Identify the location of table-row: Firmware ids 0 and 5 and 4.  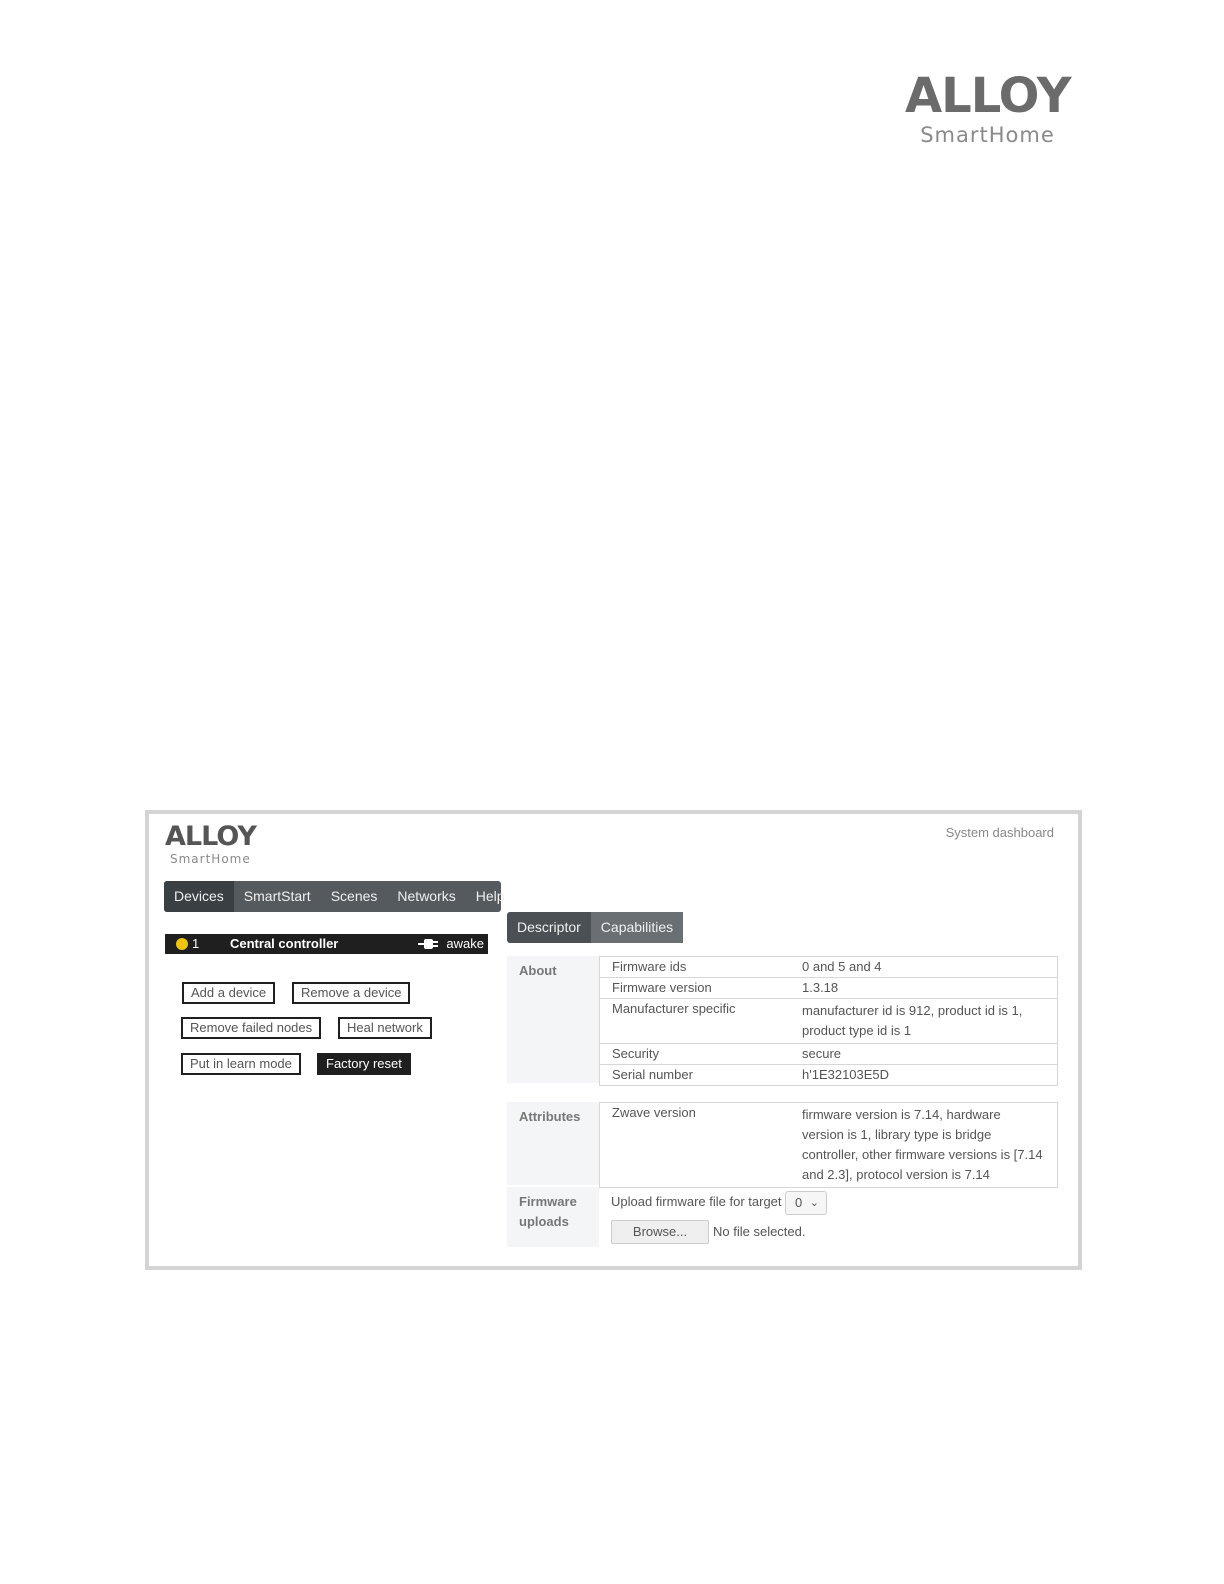
(828, 967).